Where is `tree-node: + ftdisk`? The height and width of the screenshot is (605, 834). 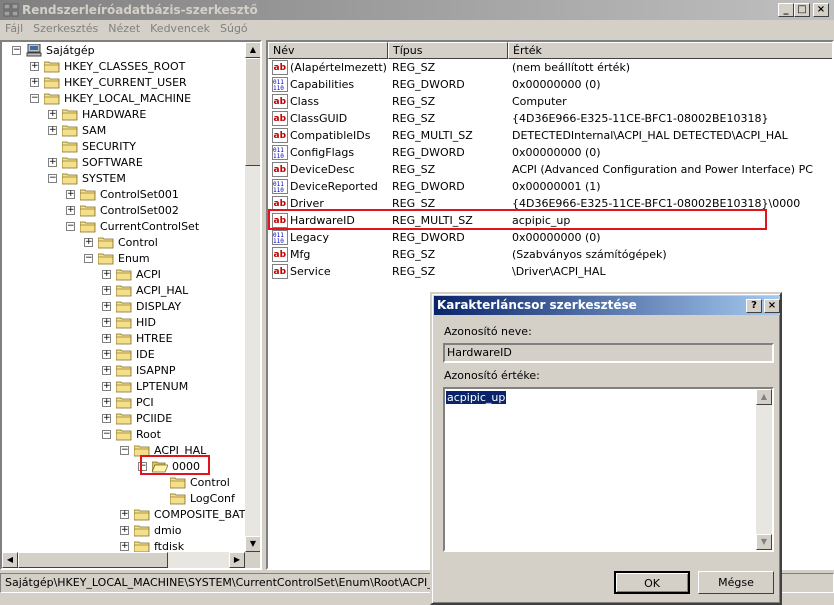
tree-node: + ftdisk is located at coordinates (123, 545).